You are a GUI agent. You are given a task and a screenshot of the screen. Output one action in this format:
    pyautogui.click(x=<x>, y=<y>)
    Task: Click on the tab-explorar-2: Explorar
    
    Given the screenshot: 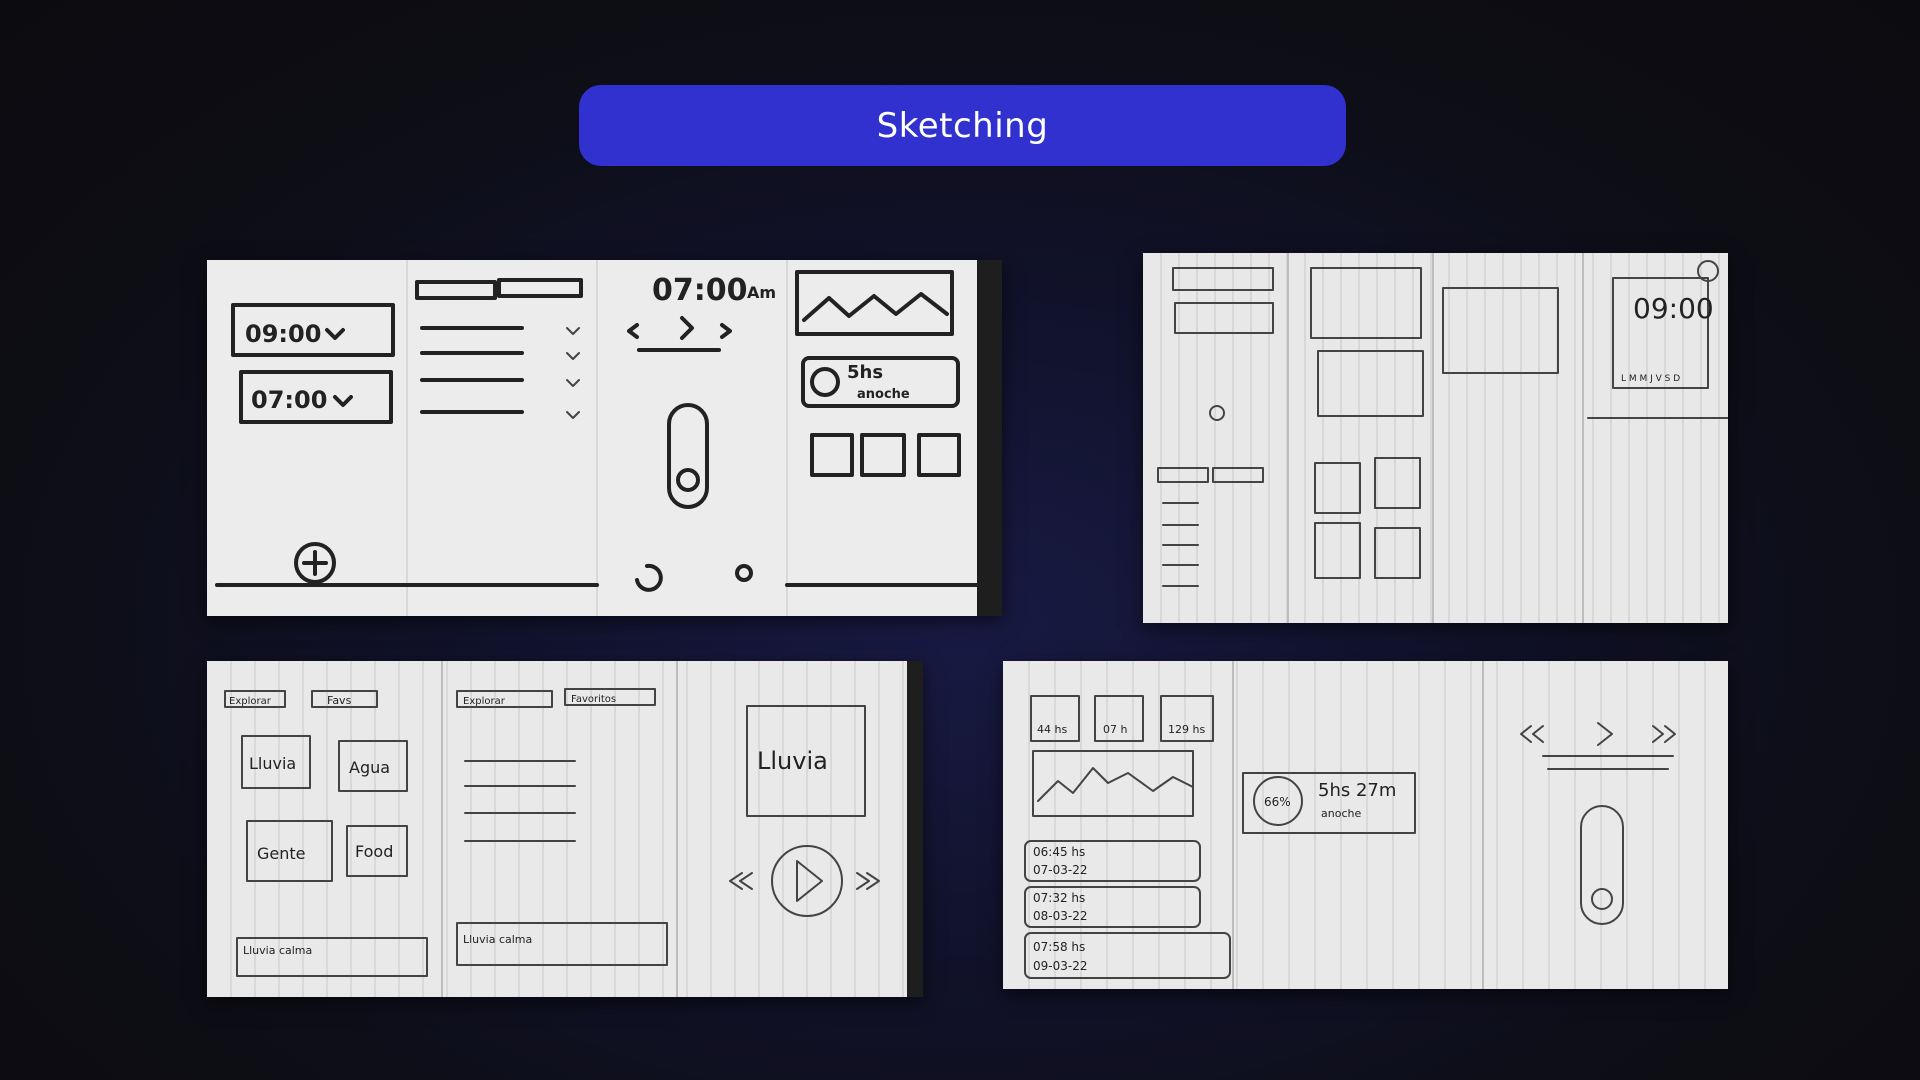 What is the action you would take?
    pyautogui.click(x=484, y=701)
    